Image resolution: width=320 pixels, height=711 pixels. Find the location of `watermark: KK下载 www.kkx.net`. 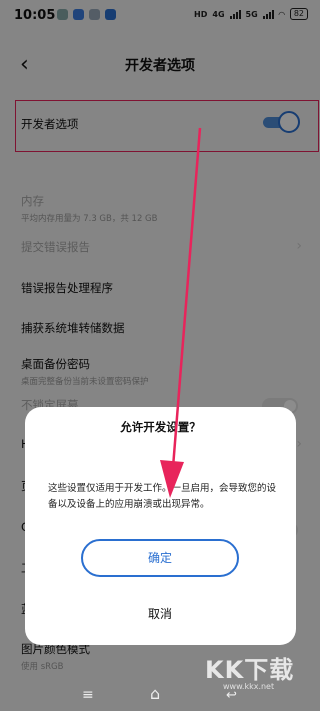

watermark: KK下载 www.kkx.net is located at coordinates (249, 670).